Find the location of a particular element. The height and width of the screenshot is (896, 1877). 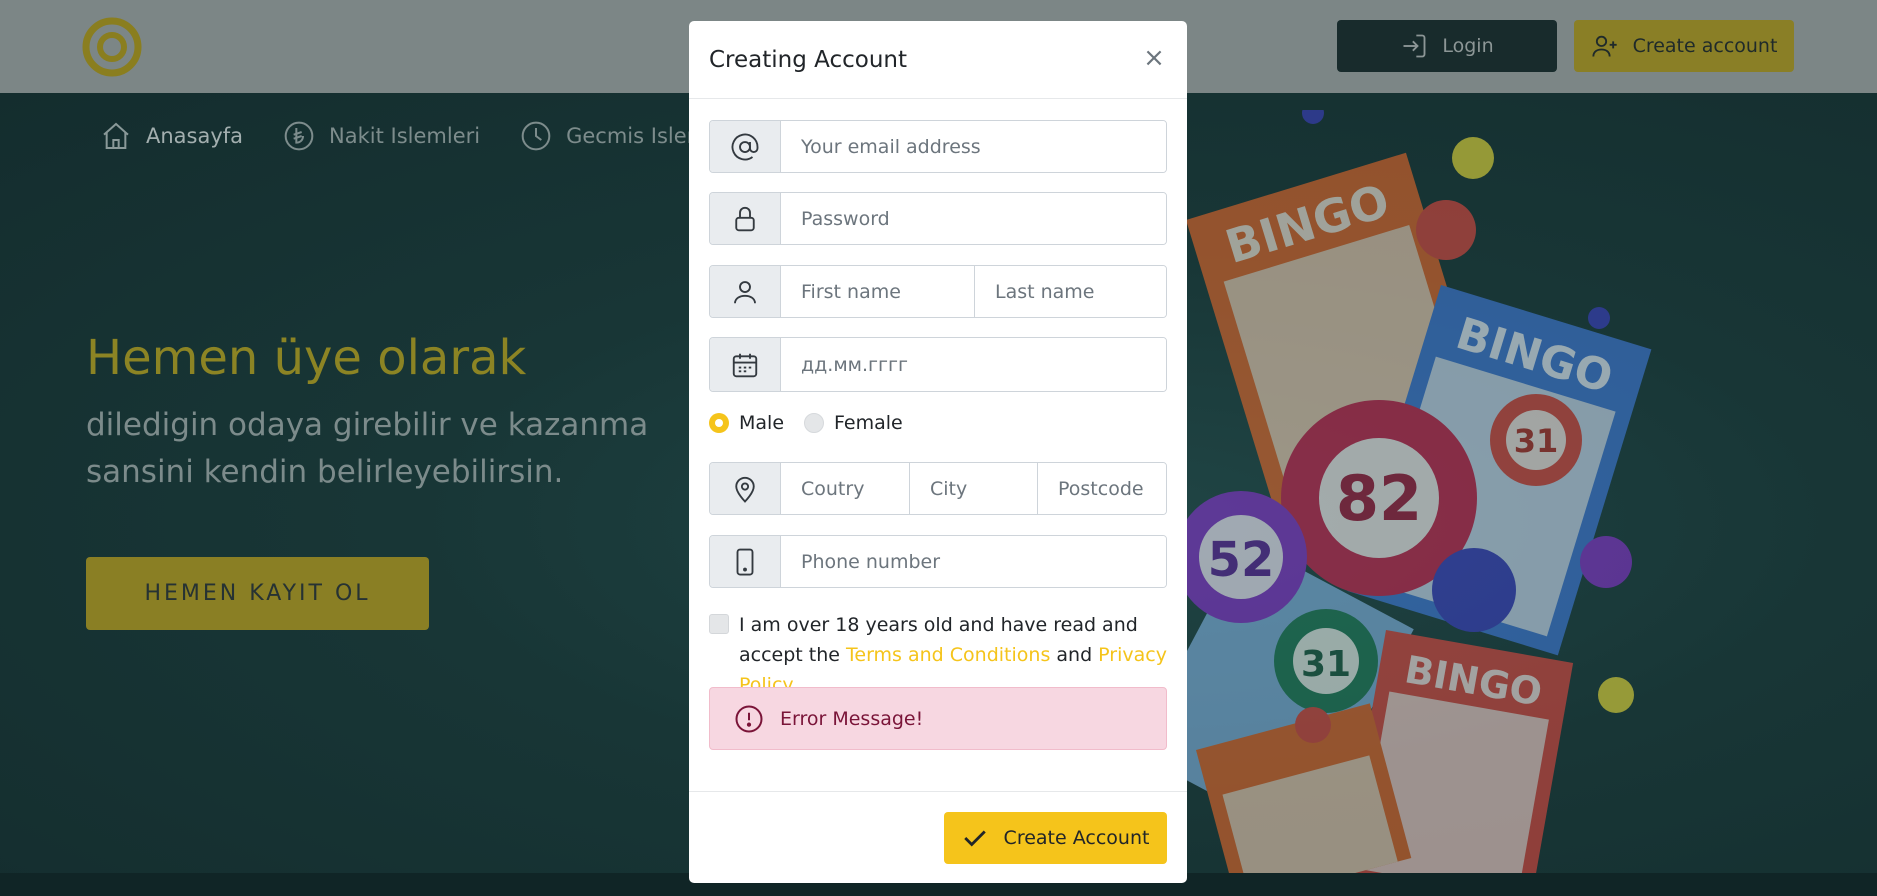

address-field-group is located at coordinates (938, 488).